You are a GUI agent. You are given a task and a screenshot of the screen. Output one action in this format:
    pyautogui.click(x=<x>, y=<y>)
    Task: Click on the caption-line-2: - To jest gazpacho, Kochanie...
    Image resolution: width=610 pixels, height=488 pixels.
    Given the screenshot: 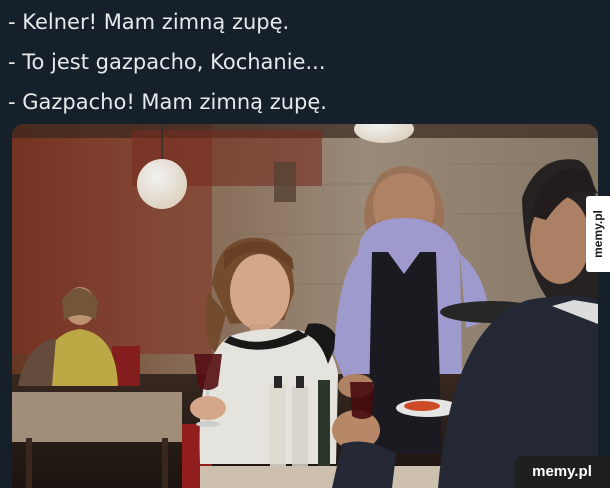 What is the action you would take?
    pyautogui.click(x=167, y=62)
    